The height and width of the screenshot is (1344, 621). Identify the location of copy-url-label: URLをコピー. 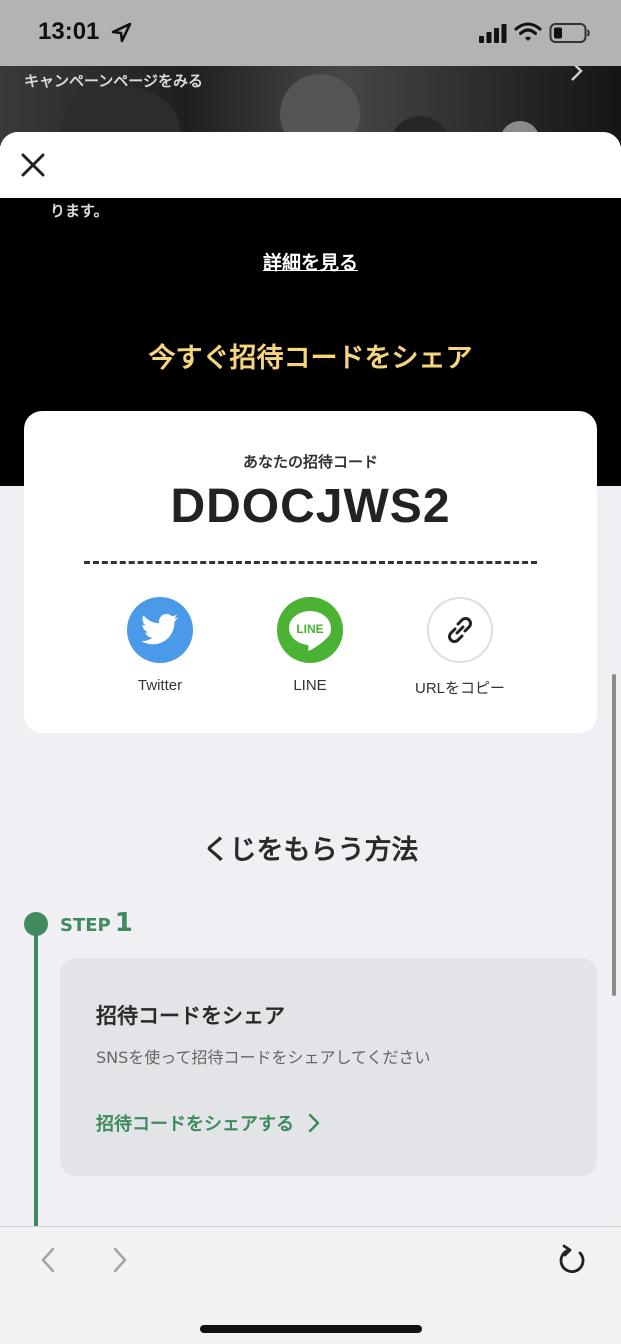
(459, 688).